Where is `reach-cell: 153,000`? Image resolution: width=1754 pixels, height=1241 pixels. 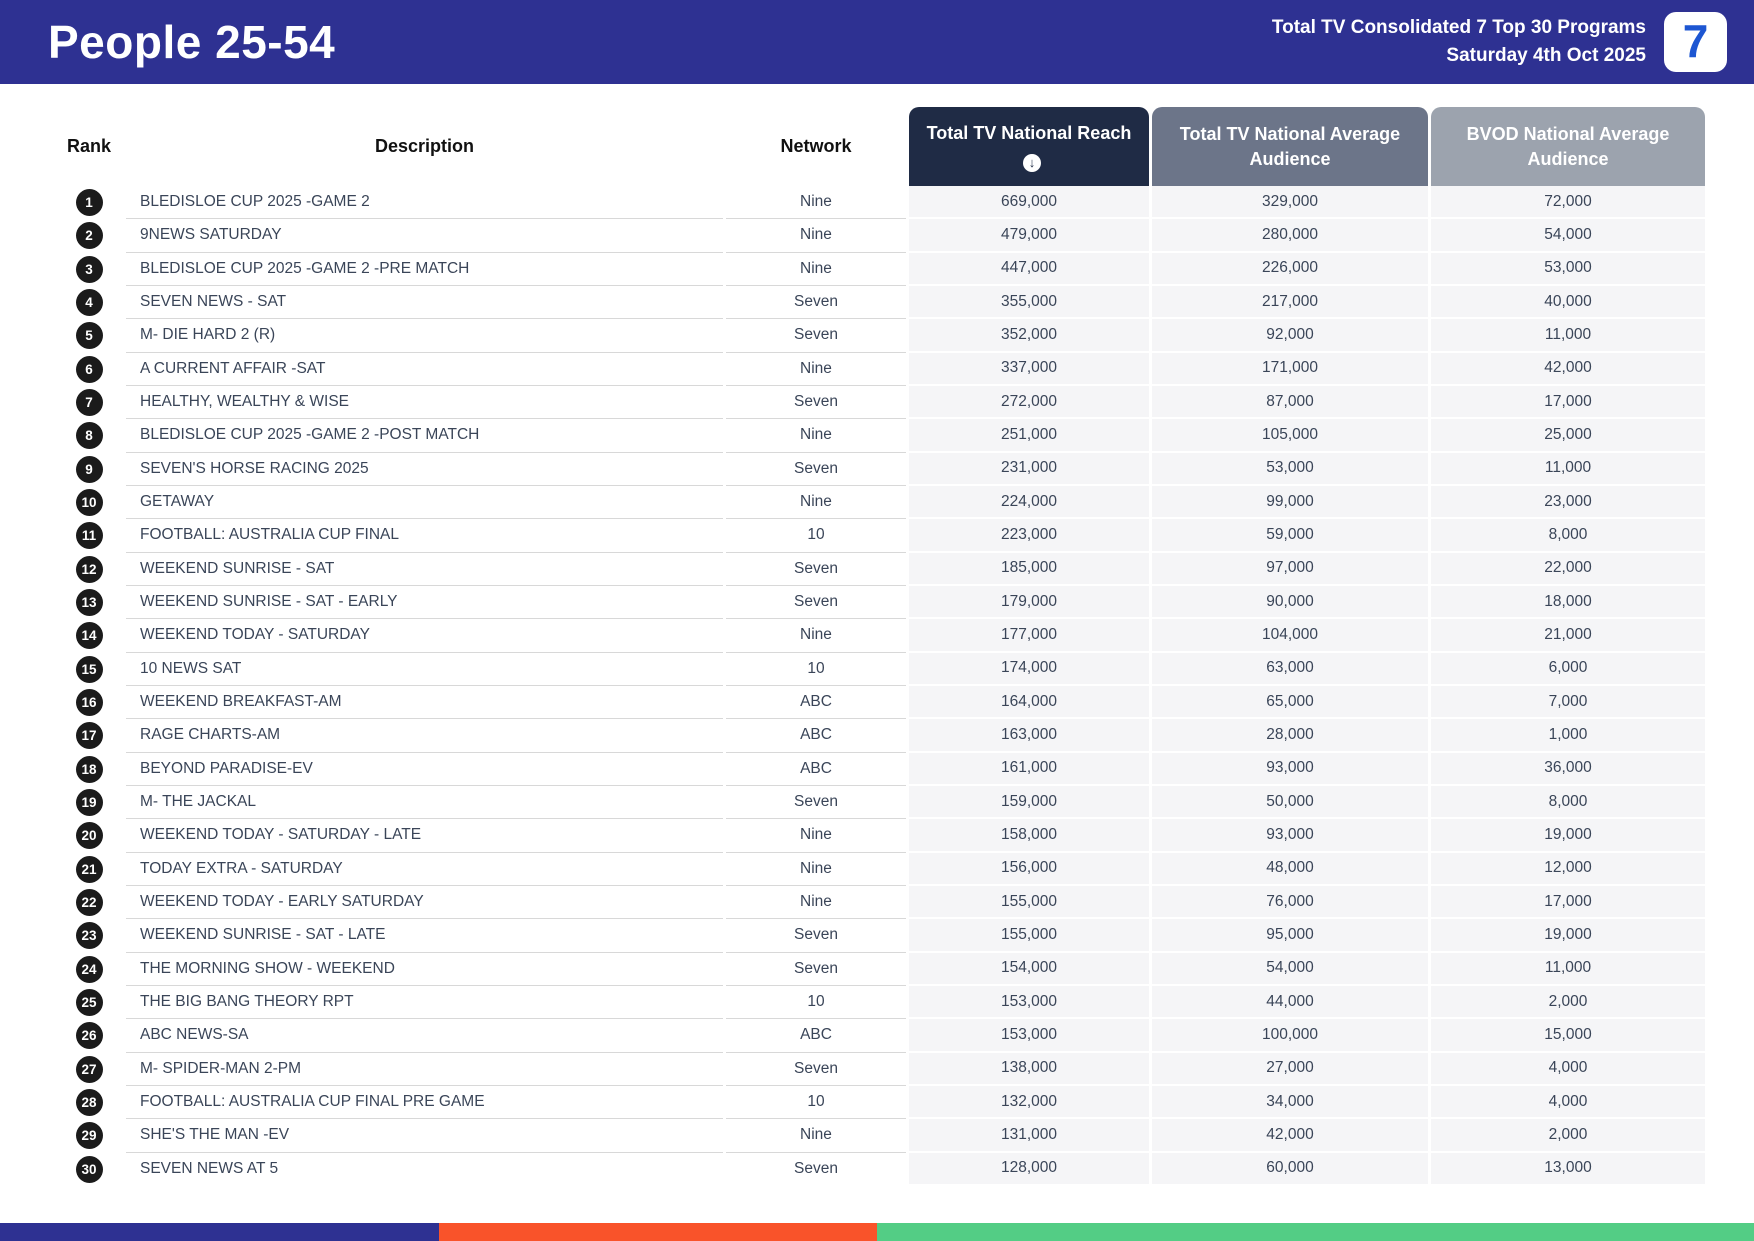
reach-cell: 153,000 is located at coordinates (1029, 1002).